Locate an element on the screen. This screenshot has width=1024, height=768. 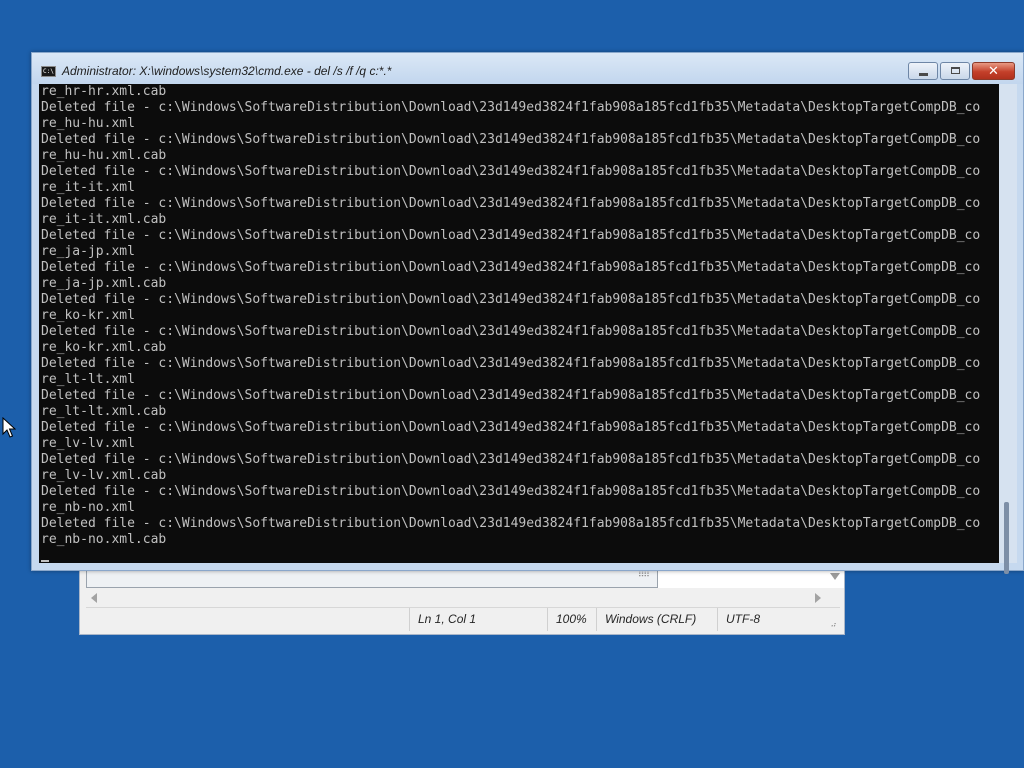
status-encoding: UTF-8 is located at coordinates (778, 619).